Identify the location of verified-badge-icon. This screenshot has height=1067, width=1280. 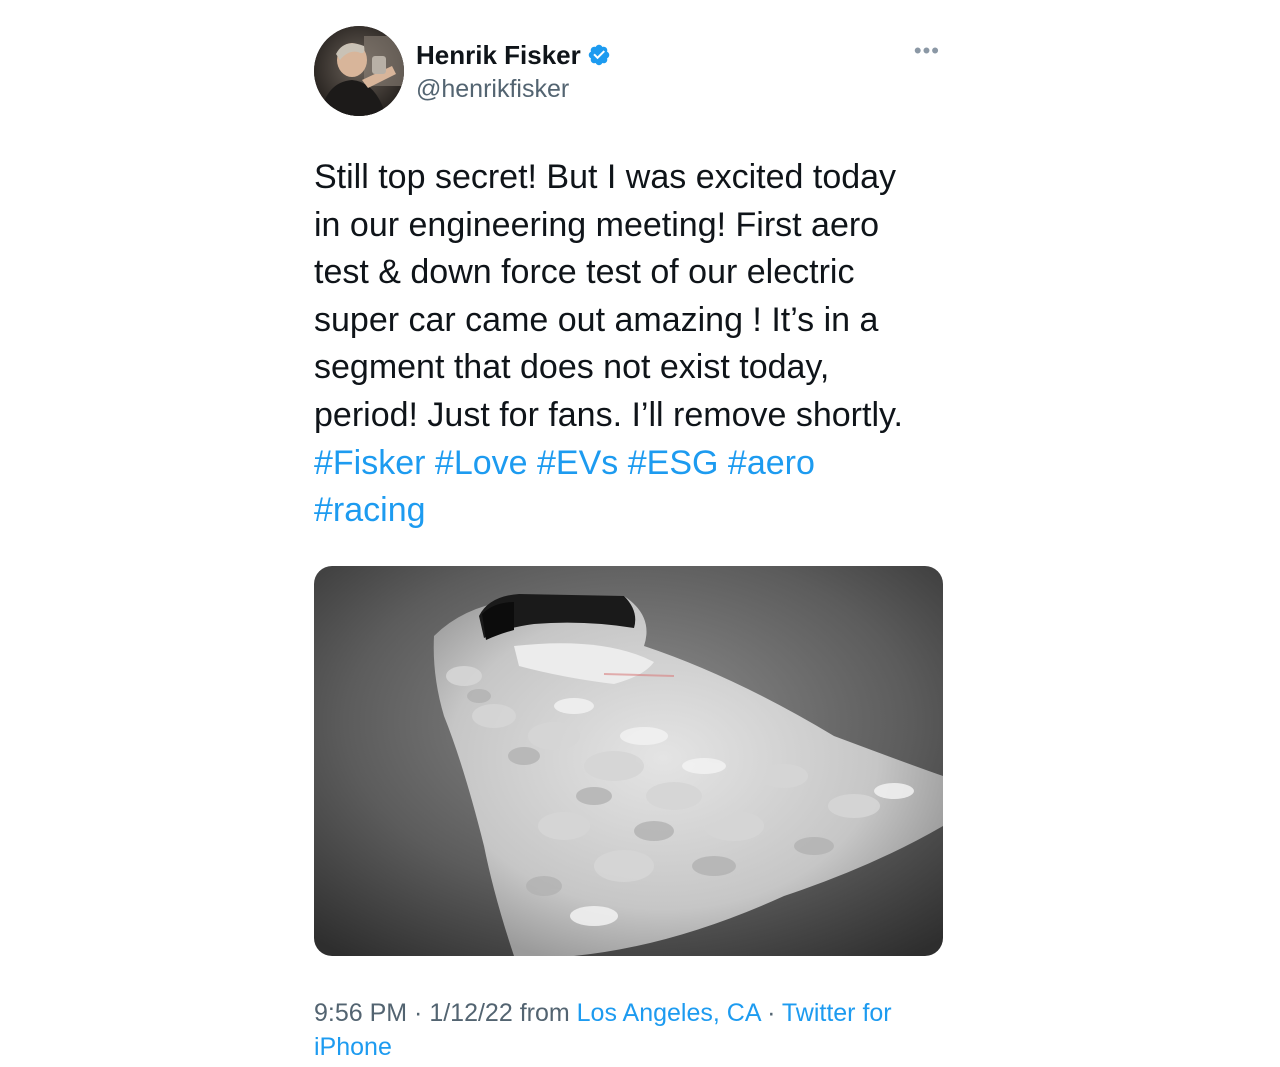
(598, 55).